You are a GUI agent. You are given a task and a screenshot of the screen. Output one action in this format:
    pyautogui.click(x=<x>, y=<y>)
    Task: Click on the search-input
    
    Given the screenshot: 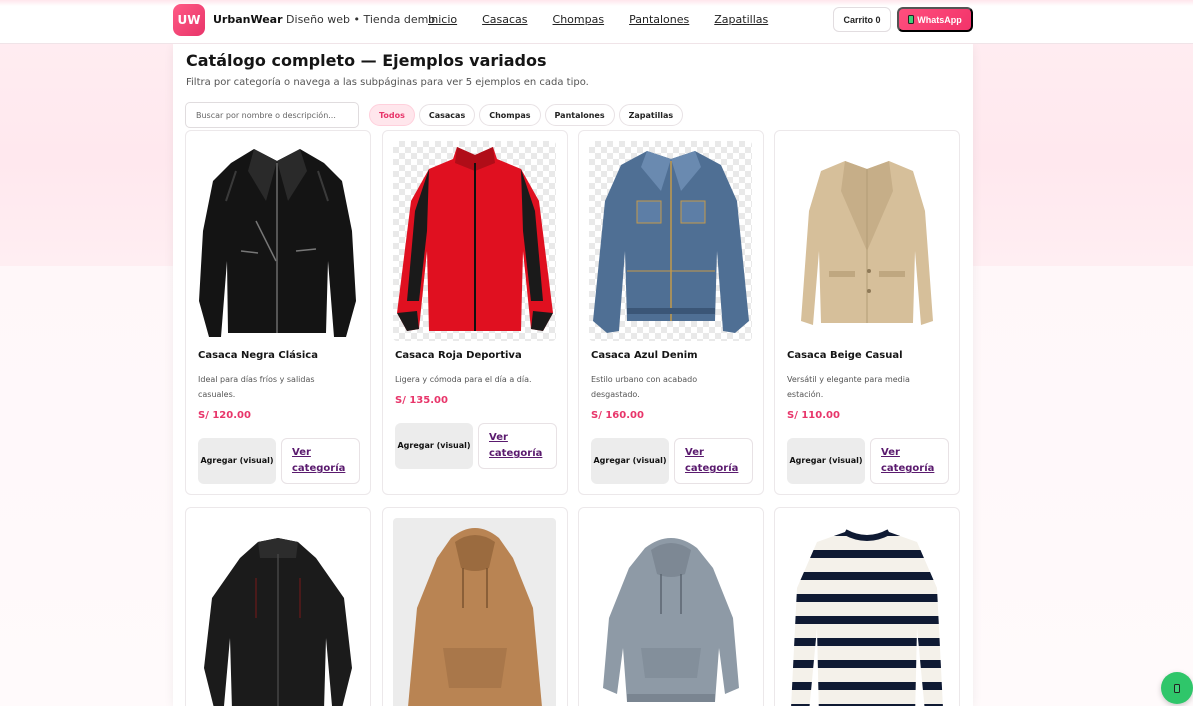 What is the action you would take?
    pyautogui.click(x=272, y=115)
    